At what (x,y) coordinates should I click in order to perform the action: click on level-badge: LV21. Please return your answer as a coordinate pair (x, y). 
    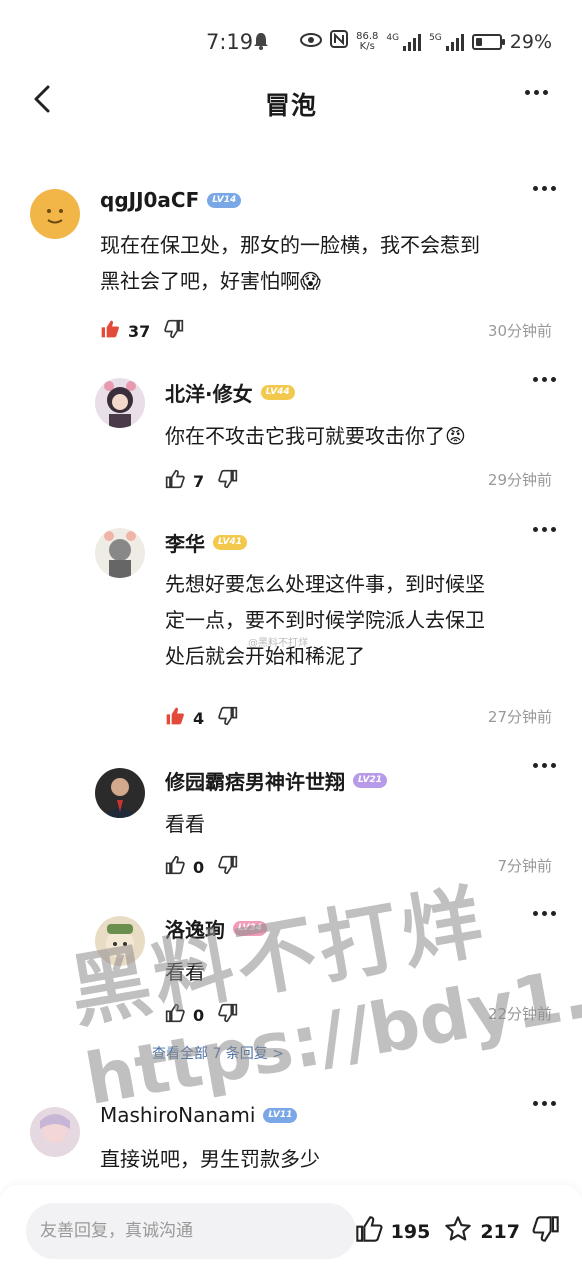
    Looking at the image, I should click on (370, 780).